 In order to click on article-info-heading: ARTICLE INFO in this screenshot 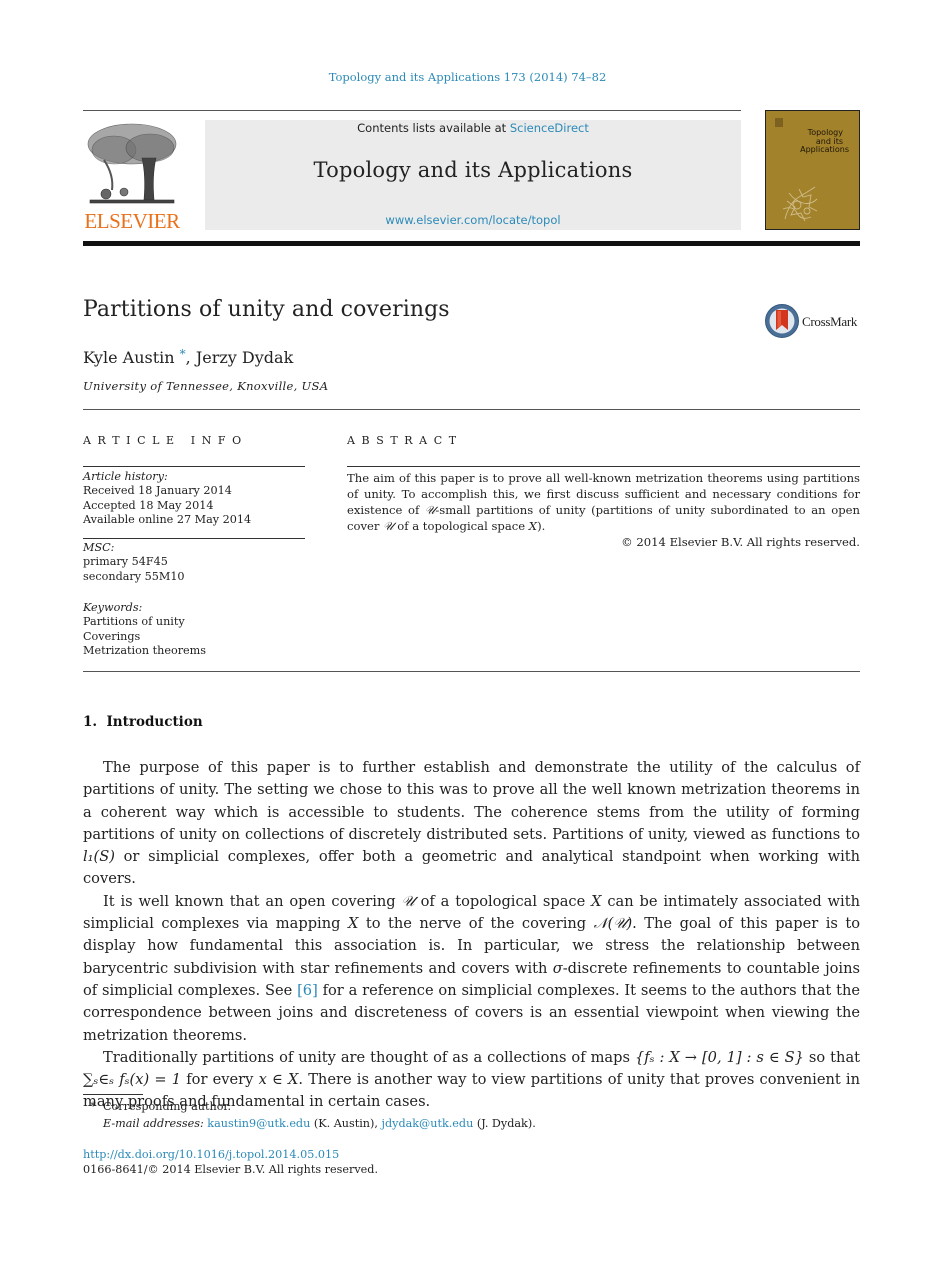, I will do `click(165, 440)`.